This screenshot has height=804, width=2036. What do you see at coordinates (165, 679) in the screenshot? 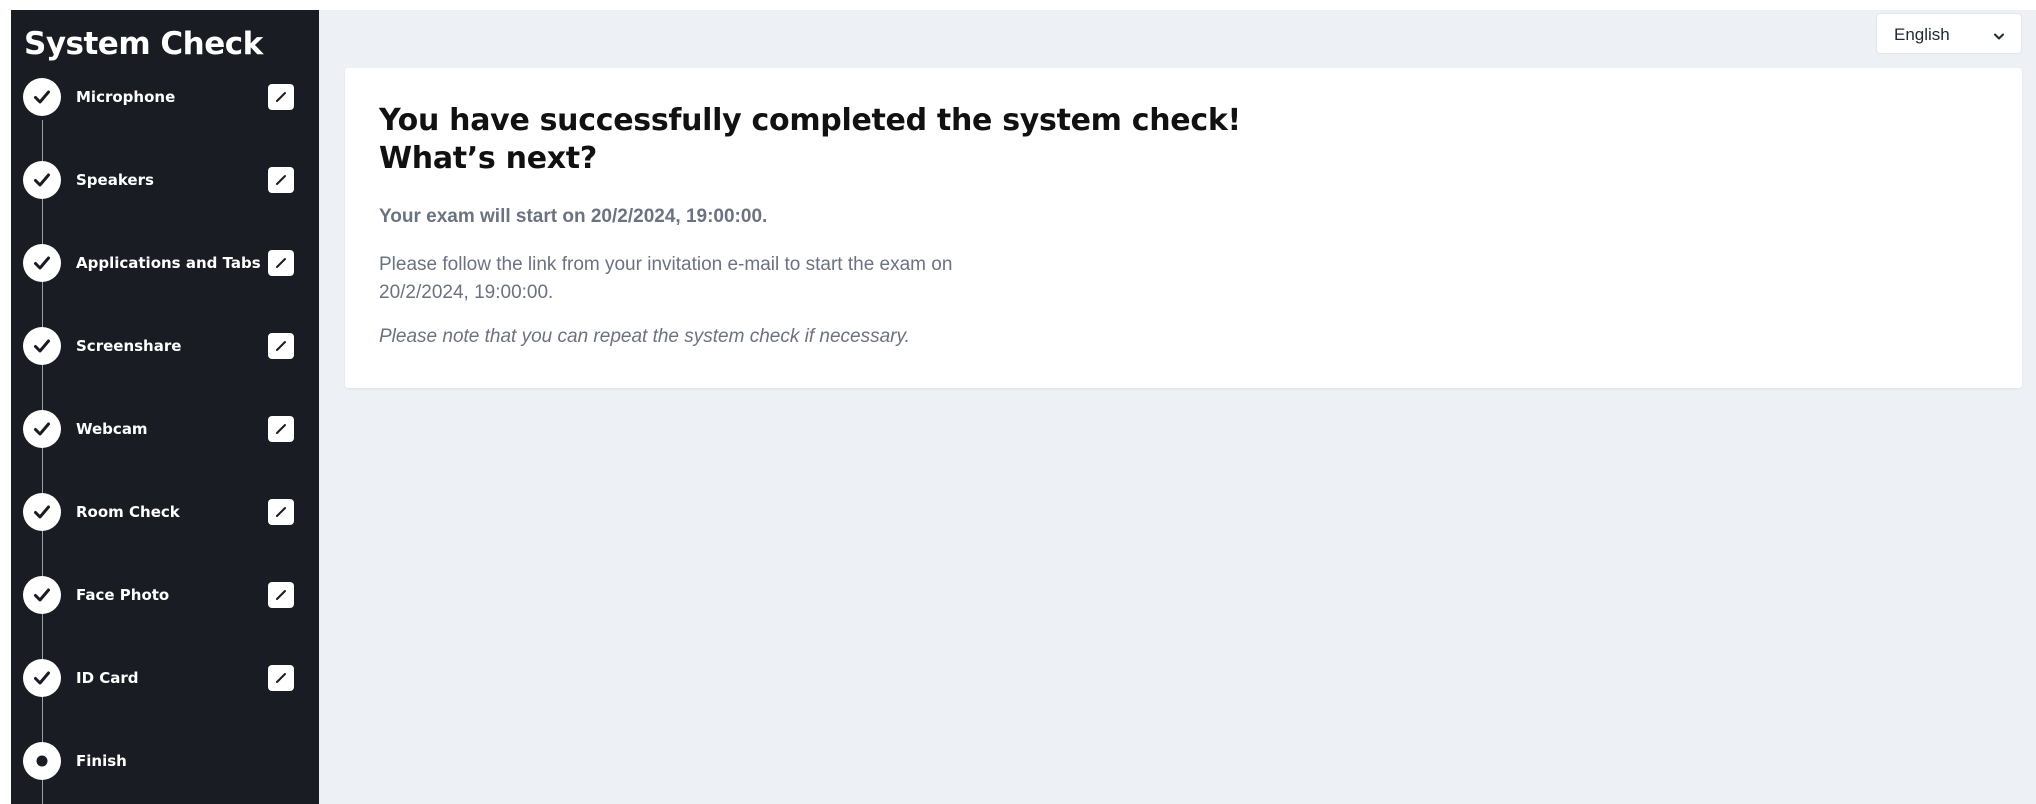
I see `step-id-card: ID Card` at bounding box center [165, 679].